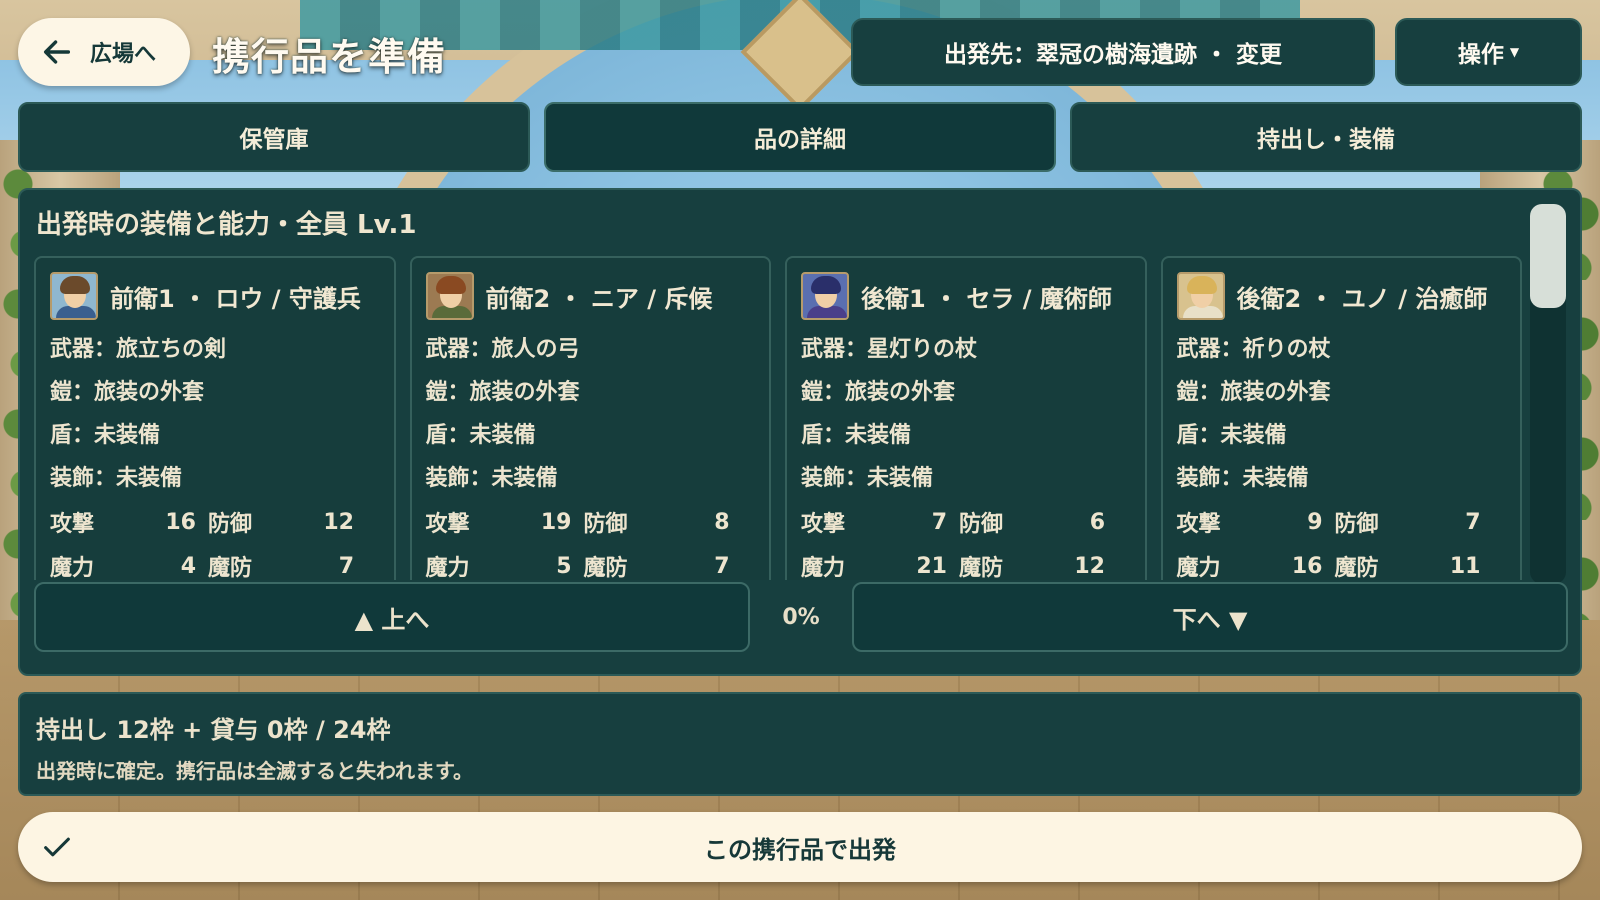  I want to click on stats-row-physical: 攻撃 7 防御 6, so click(966, 522).